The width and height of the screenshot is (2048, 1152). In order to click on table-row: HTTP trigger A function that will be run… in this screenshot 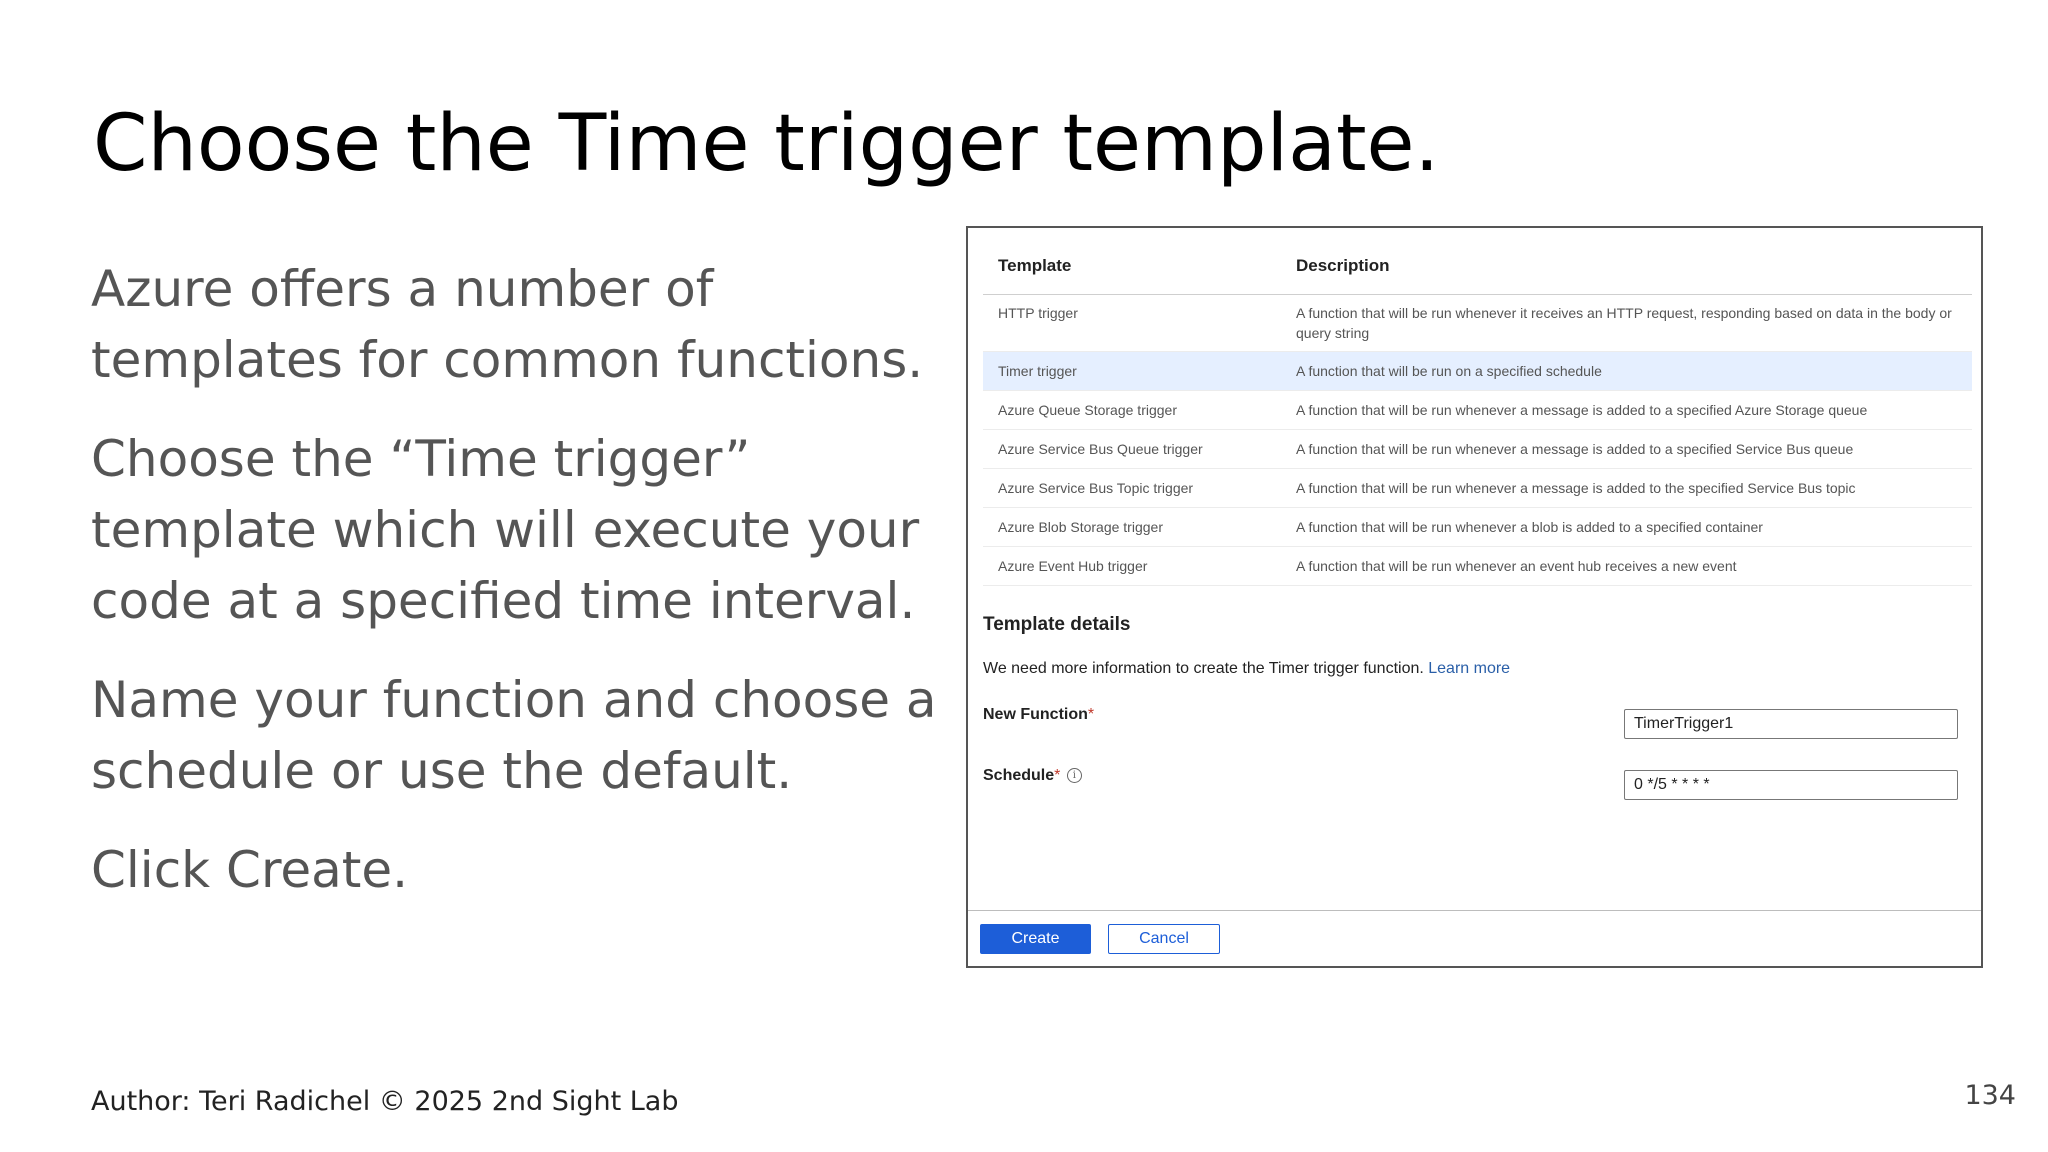, I will do `click(1477, 323)`.